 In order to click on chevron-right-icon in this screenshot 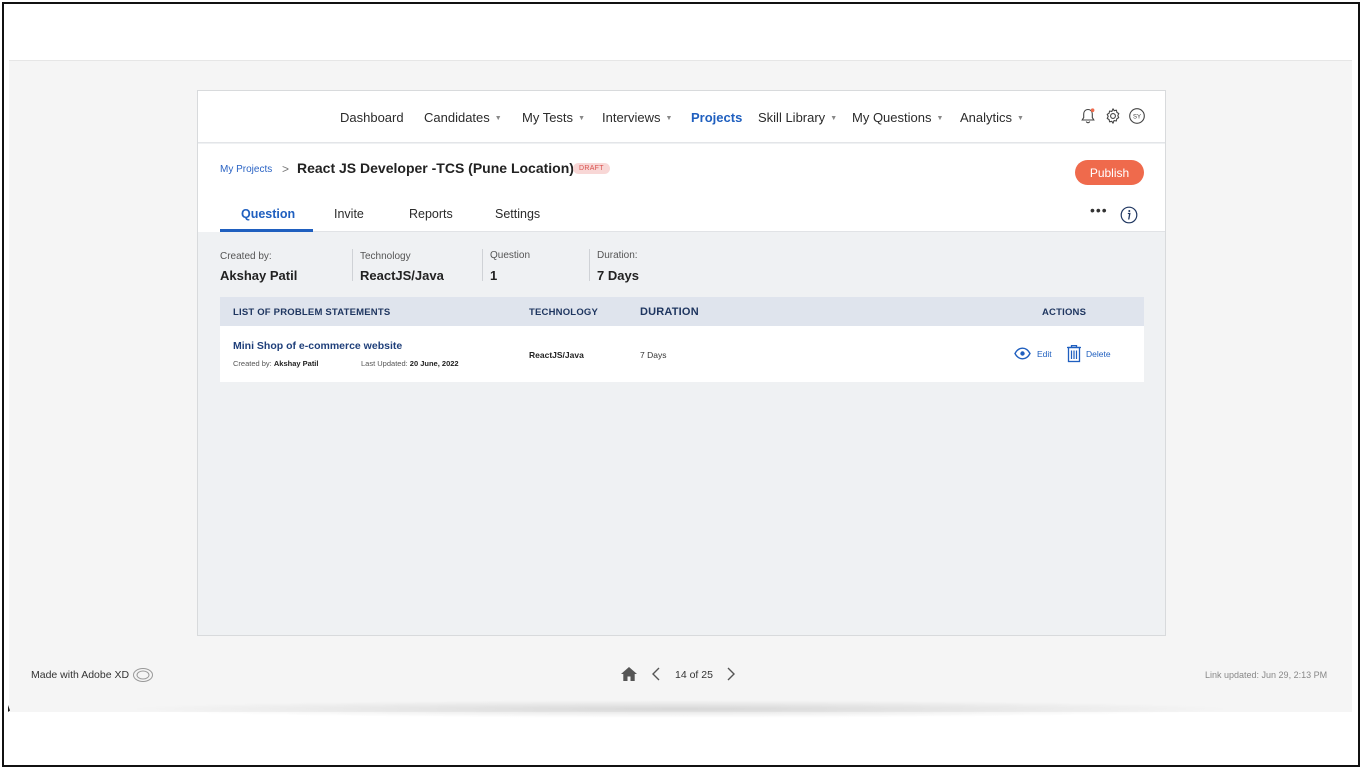, I will do `click(731, 674)`.